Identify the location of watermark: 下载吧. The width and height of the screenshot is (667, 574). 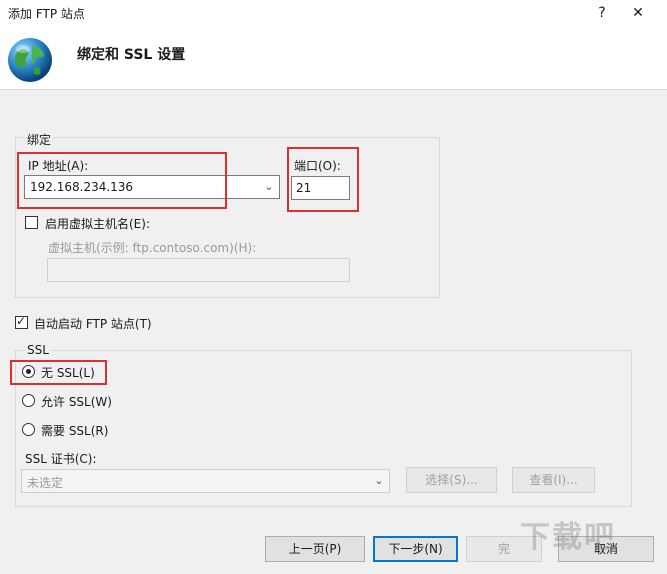
(568, 537).